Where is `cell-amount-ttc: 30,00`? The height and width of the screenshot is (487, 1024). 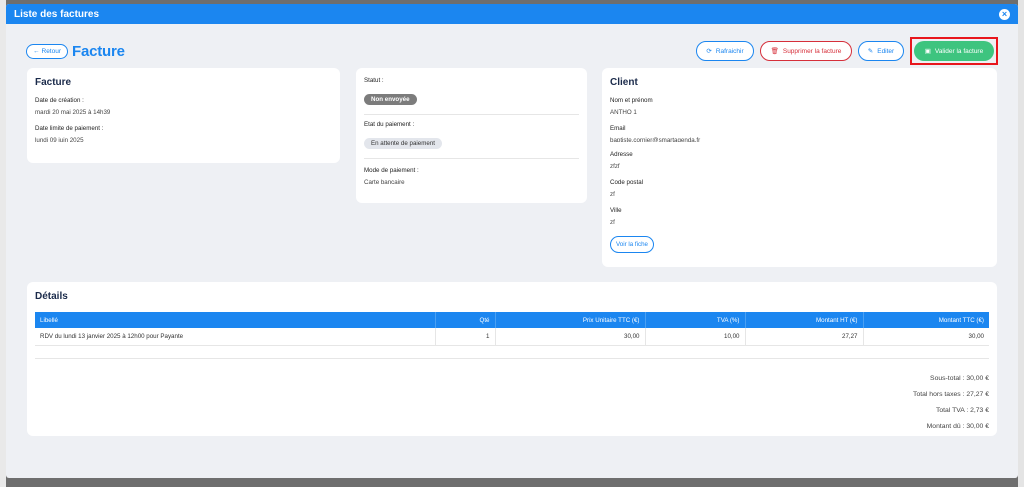 cell-amount-ttc: 30,00 is located at coordinates (925, 337).